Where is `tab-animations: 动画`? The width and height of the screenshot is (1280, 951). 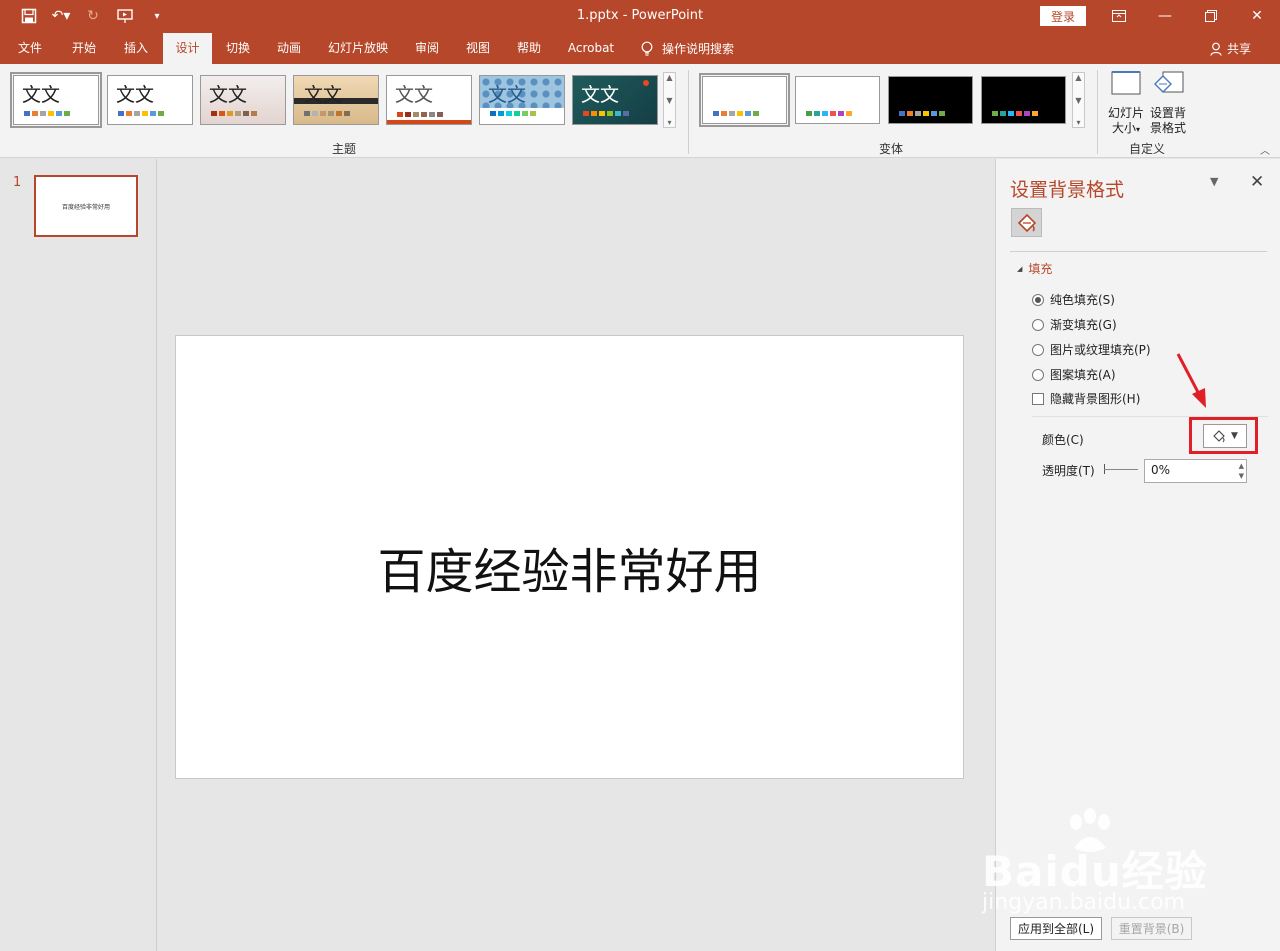
tab-animations: 动画 is located at coordinates (289, 48).